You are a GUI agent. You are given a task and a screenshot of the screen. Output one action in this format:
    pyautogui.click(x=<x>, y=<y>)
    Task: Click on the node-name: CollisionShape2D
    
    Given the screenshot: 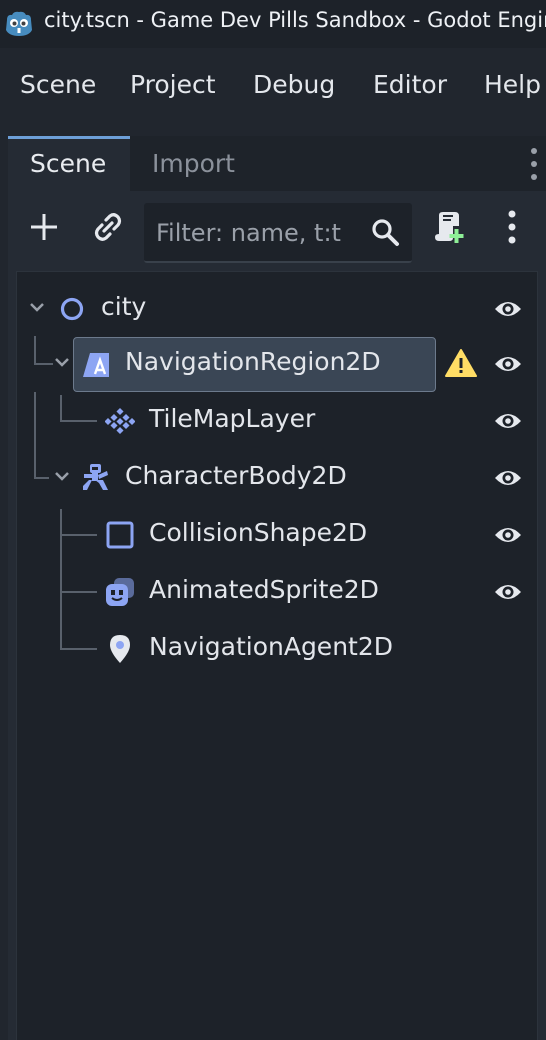 What is the action you would take?
    pyautogui.click(x=258, y=532)
    